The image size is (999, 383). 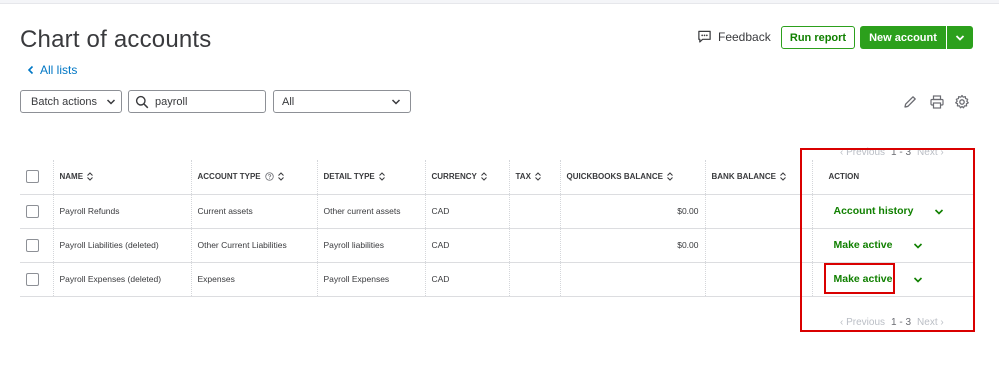 What do you see at coordinates (534, 177) in the screenshot?
I see `column-tax: TAX` at bounding box center [534, 177].